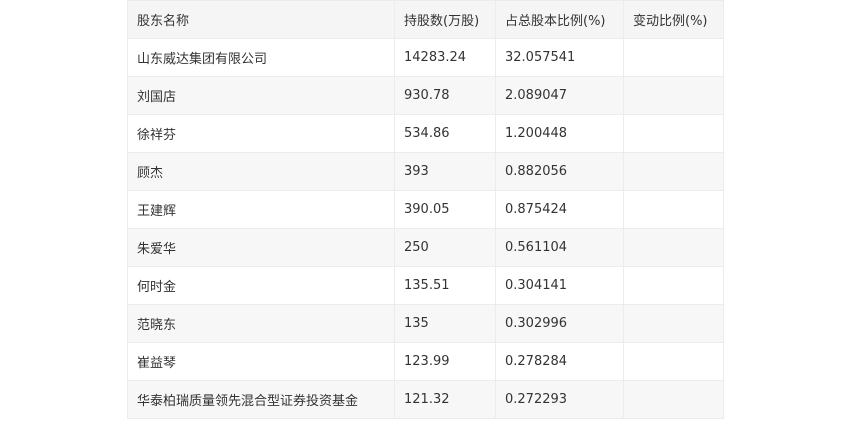 This screenshot has height=430, width=850. Describe the element at coordinates (261, 19) in the screenshot. I see `header-shareholder-name: 股东名称` at that location.